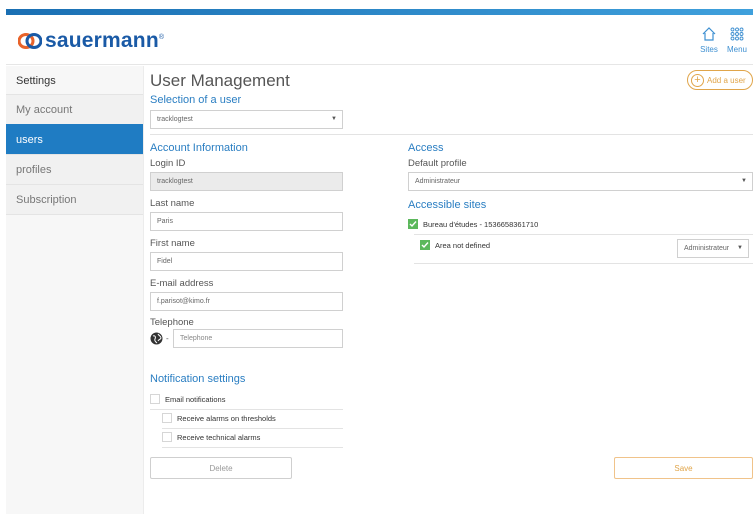 This screenshot has height=514, width=753. Describe the element at coordinates (172, 243) in the screenshot. I see `first-name-label: First name` at that location.